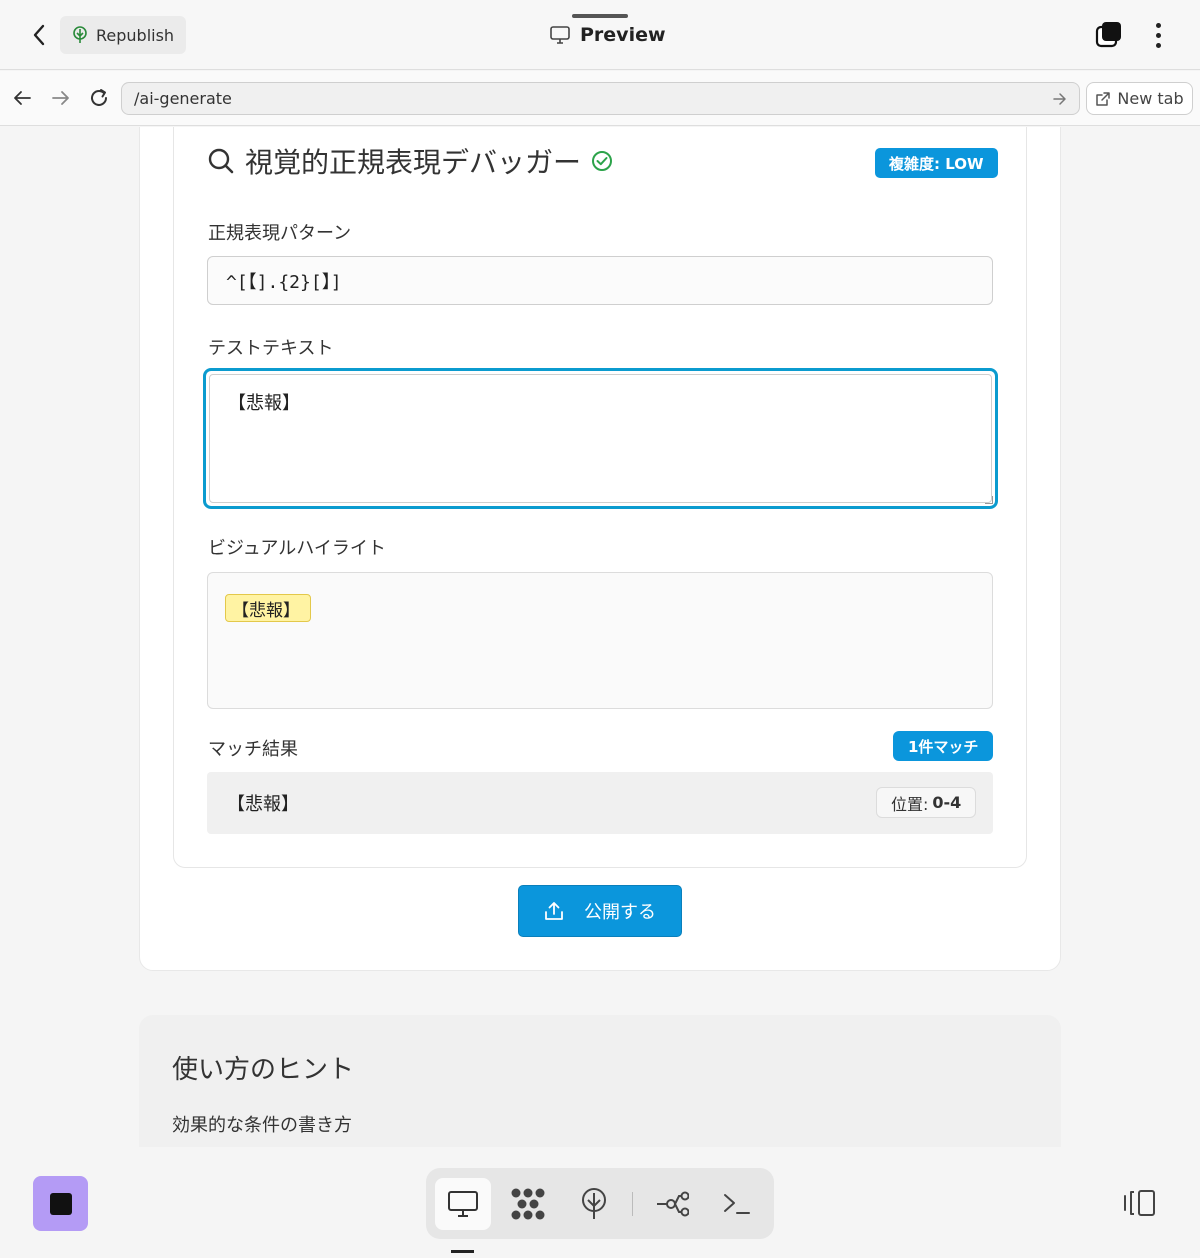 The width and height of the screenshot is (1200, 1258). I want to click on new-tab-label: New tab, so click(1150, 98).